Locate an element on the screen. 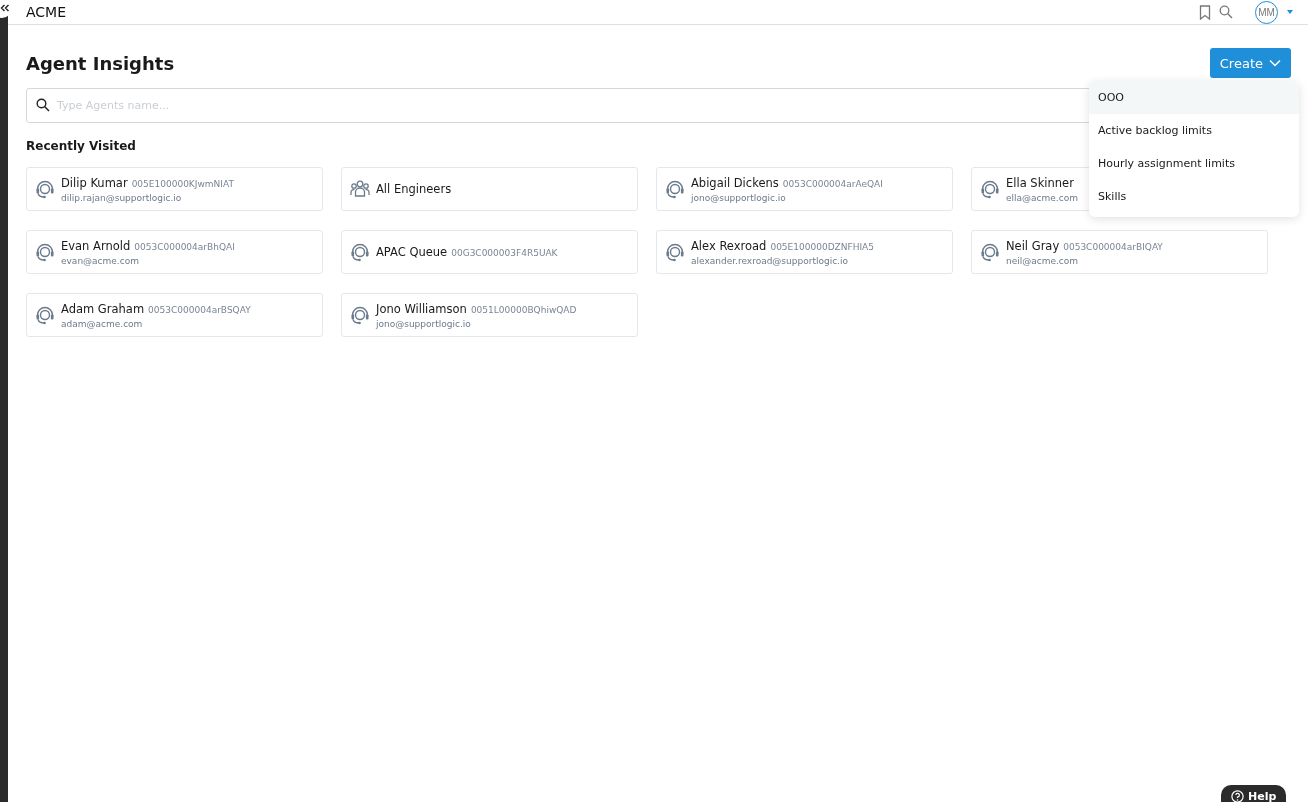 This screenshot has width=1308, height=802. menu-item: Active backlog limits is located at coordinates (1194, 130).